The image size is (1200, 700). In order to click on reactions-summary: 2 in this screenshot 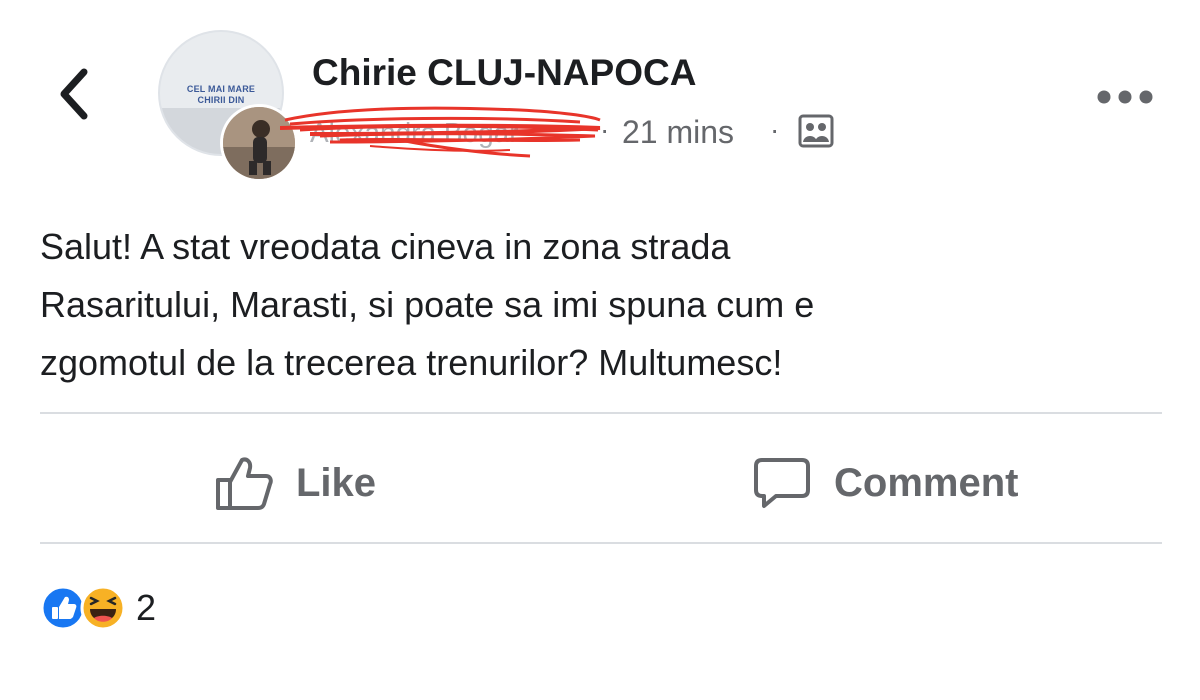, I will do `click(98, 608)`.